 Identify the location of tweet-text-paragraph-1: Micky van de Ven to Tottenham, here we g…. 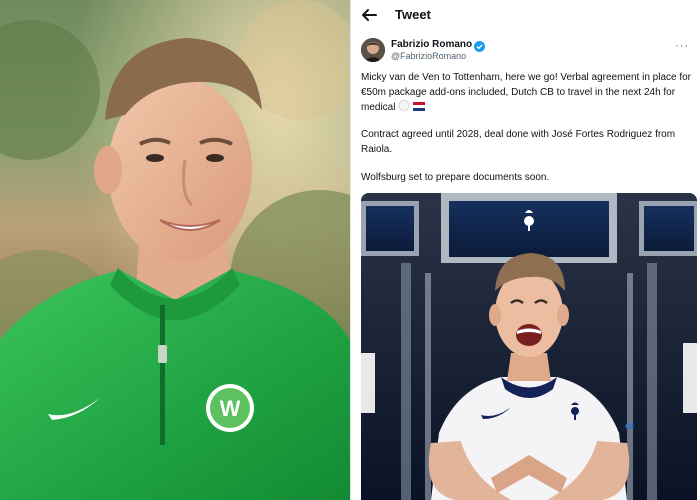
(526, 94).